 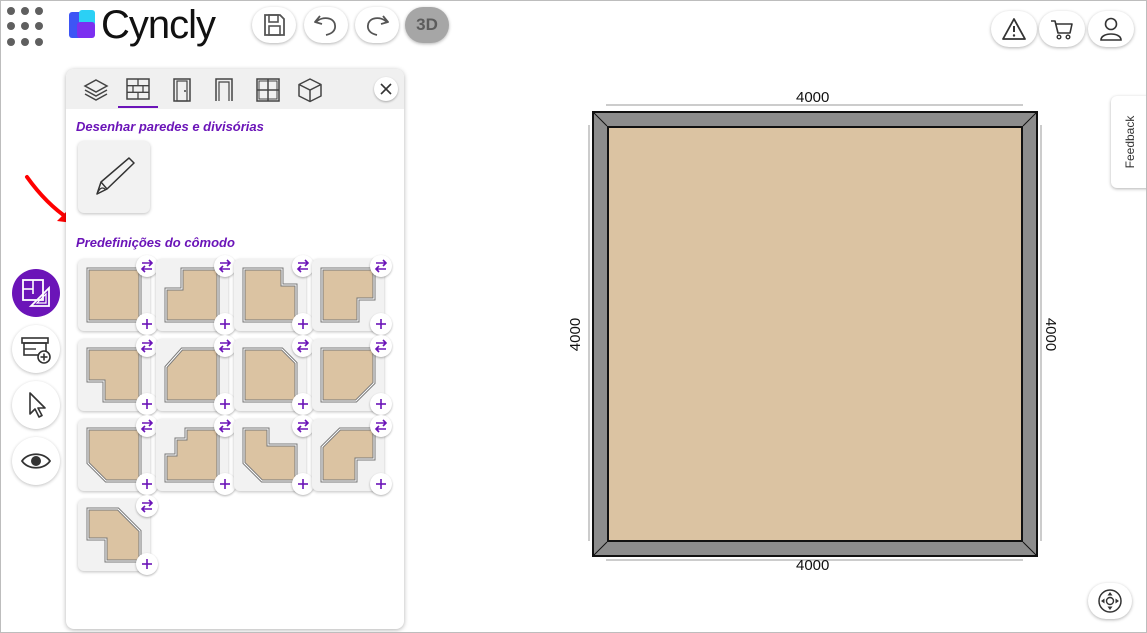 I want to click on dimension-left-label: 4000, so click(x=576, y=334).